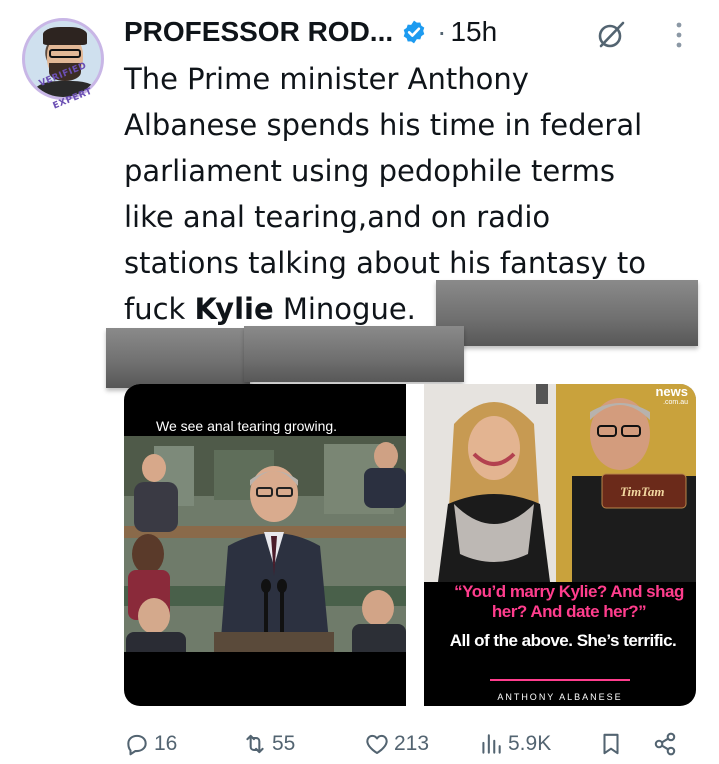 The image size is (719, 764). I want to click on views-count: 5.9K, so click(530, 743).